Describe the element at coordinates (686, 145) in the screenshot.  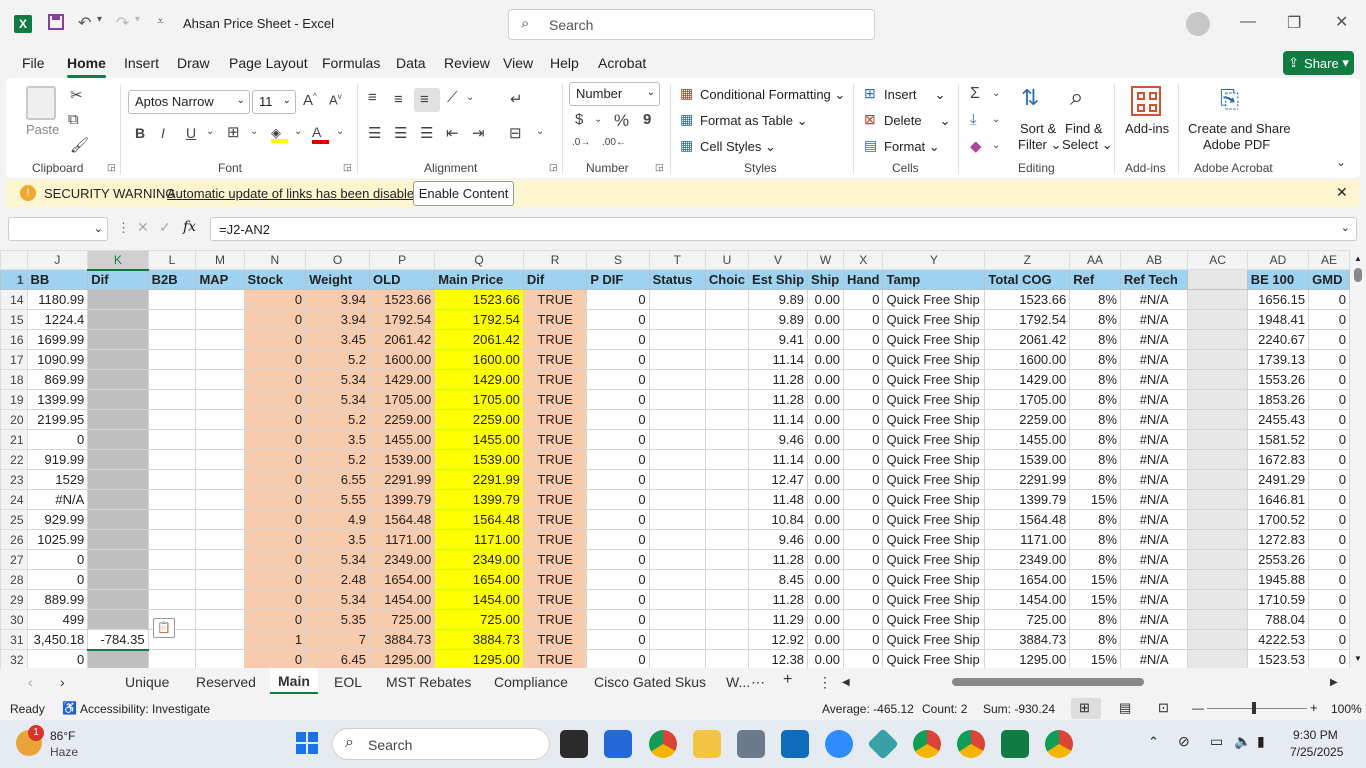
I see `cell-styles-icon: ▦` at that location.